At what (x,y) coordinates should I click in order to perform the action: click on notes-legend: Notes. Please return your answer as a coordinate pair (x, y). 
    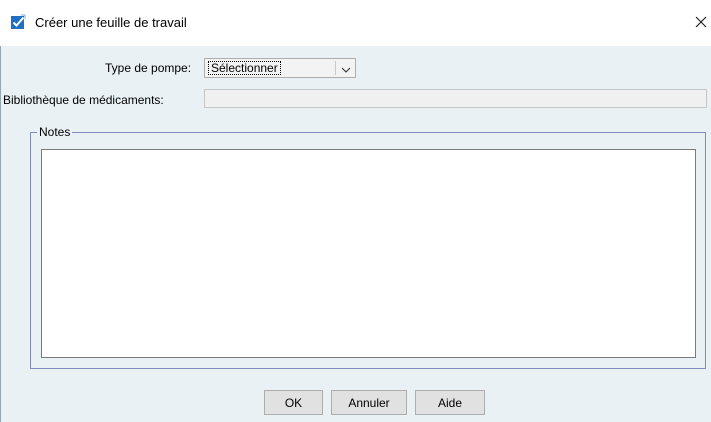
    Looking at the image, I should click on (55, 132).